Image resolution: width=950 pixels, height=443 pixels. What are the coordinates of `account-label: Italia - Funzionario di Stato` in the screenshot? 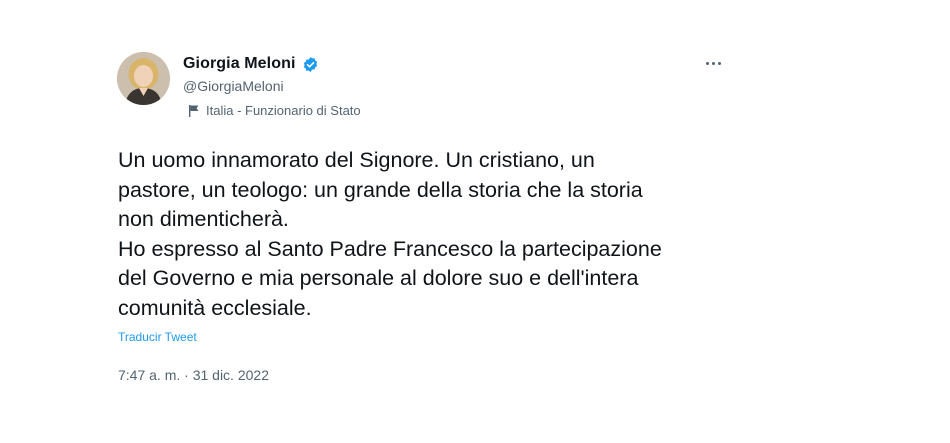 It's located at (274, 110).